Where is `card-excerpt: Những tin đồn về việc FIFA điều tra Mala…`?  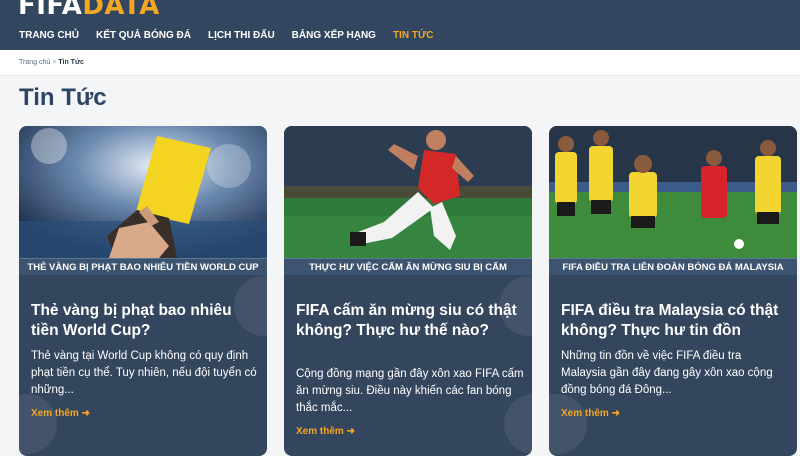 card-excerpt: Những tin đồn về việc FIFA điều tra Mala… is located at coordinates (667, 373).